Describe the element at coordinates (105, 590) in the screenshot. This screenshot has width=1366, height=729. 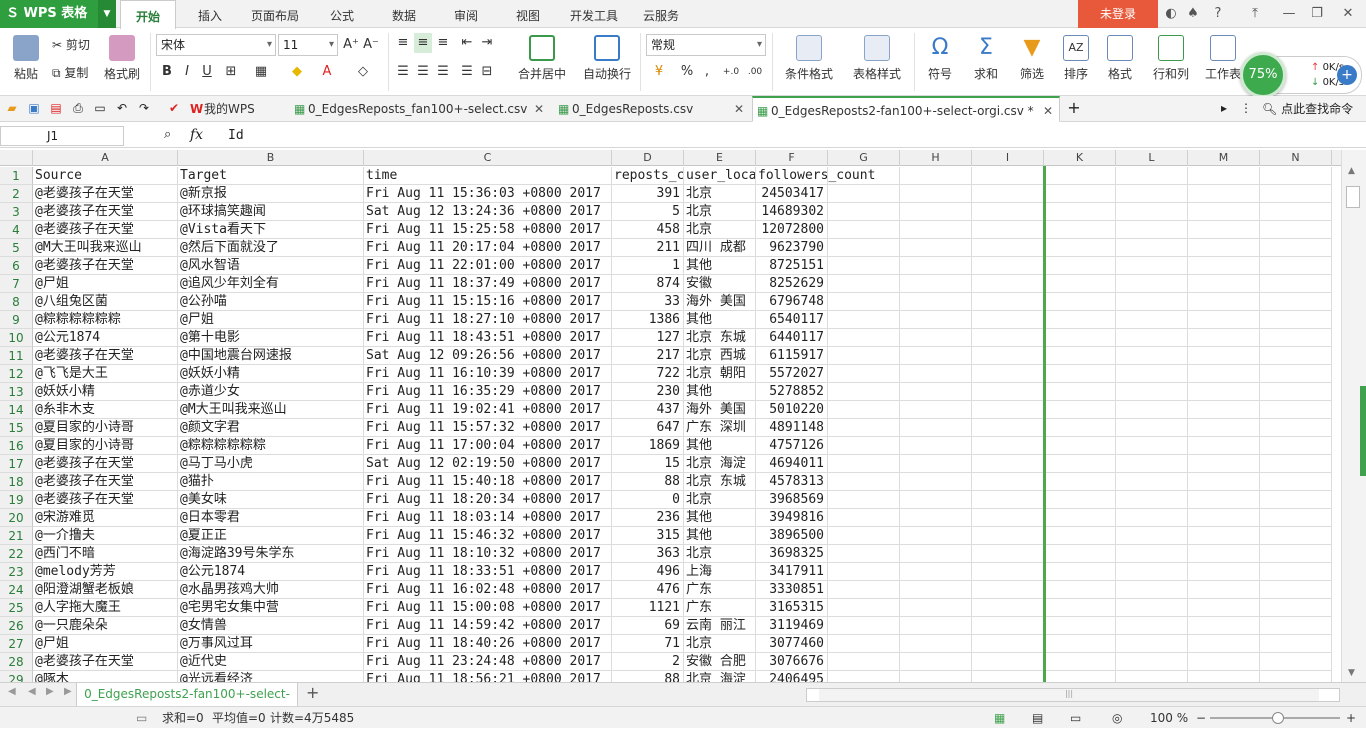
I see `grid-cell: @阳澄湖蟹老板娘` at that location.